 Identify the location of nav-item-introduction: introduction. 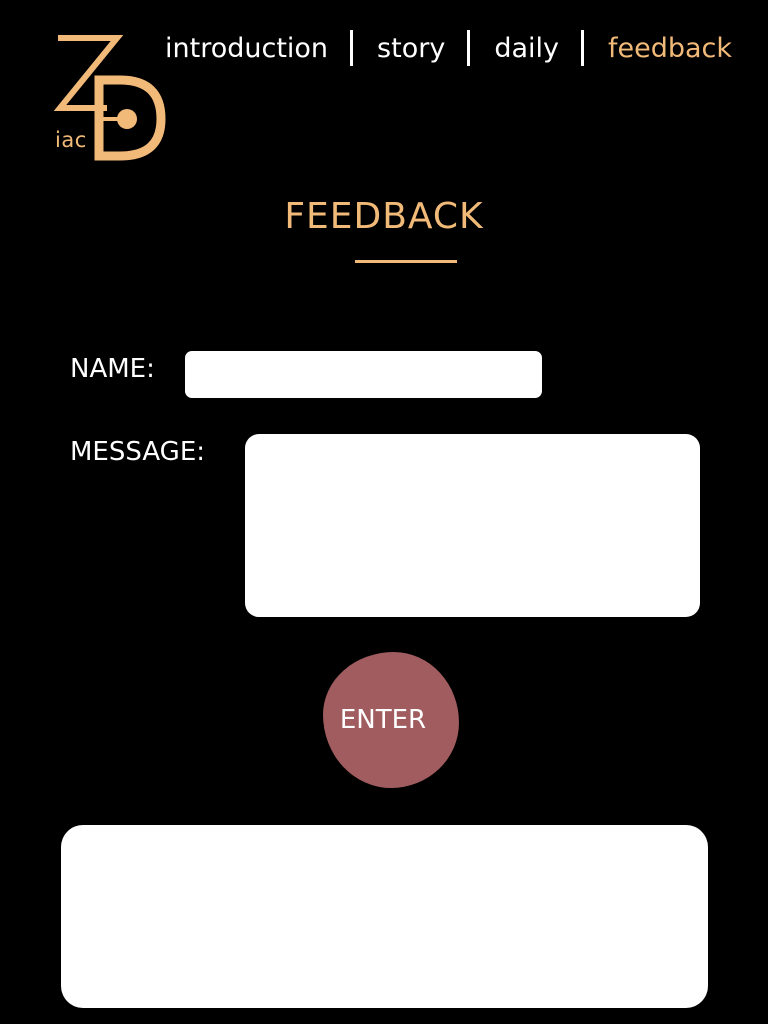
(246, 48).